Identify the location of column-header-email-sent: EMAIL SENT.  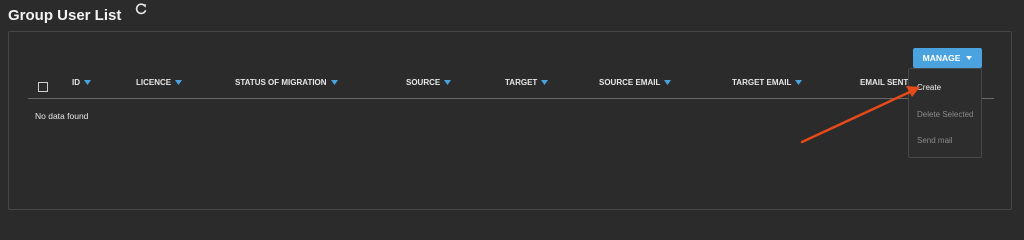
(884, 82).